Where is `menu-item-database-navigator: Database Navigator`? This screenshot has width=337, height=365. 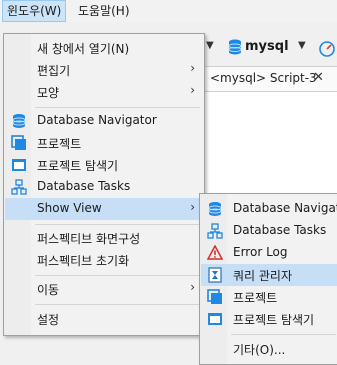 menu-item-database-navigator: Database Navigator is located at coordinates (104, 121).